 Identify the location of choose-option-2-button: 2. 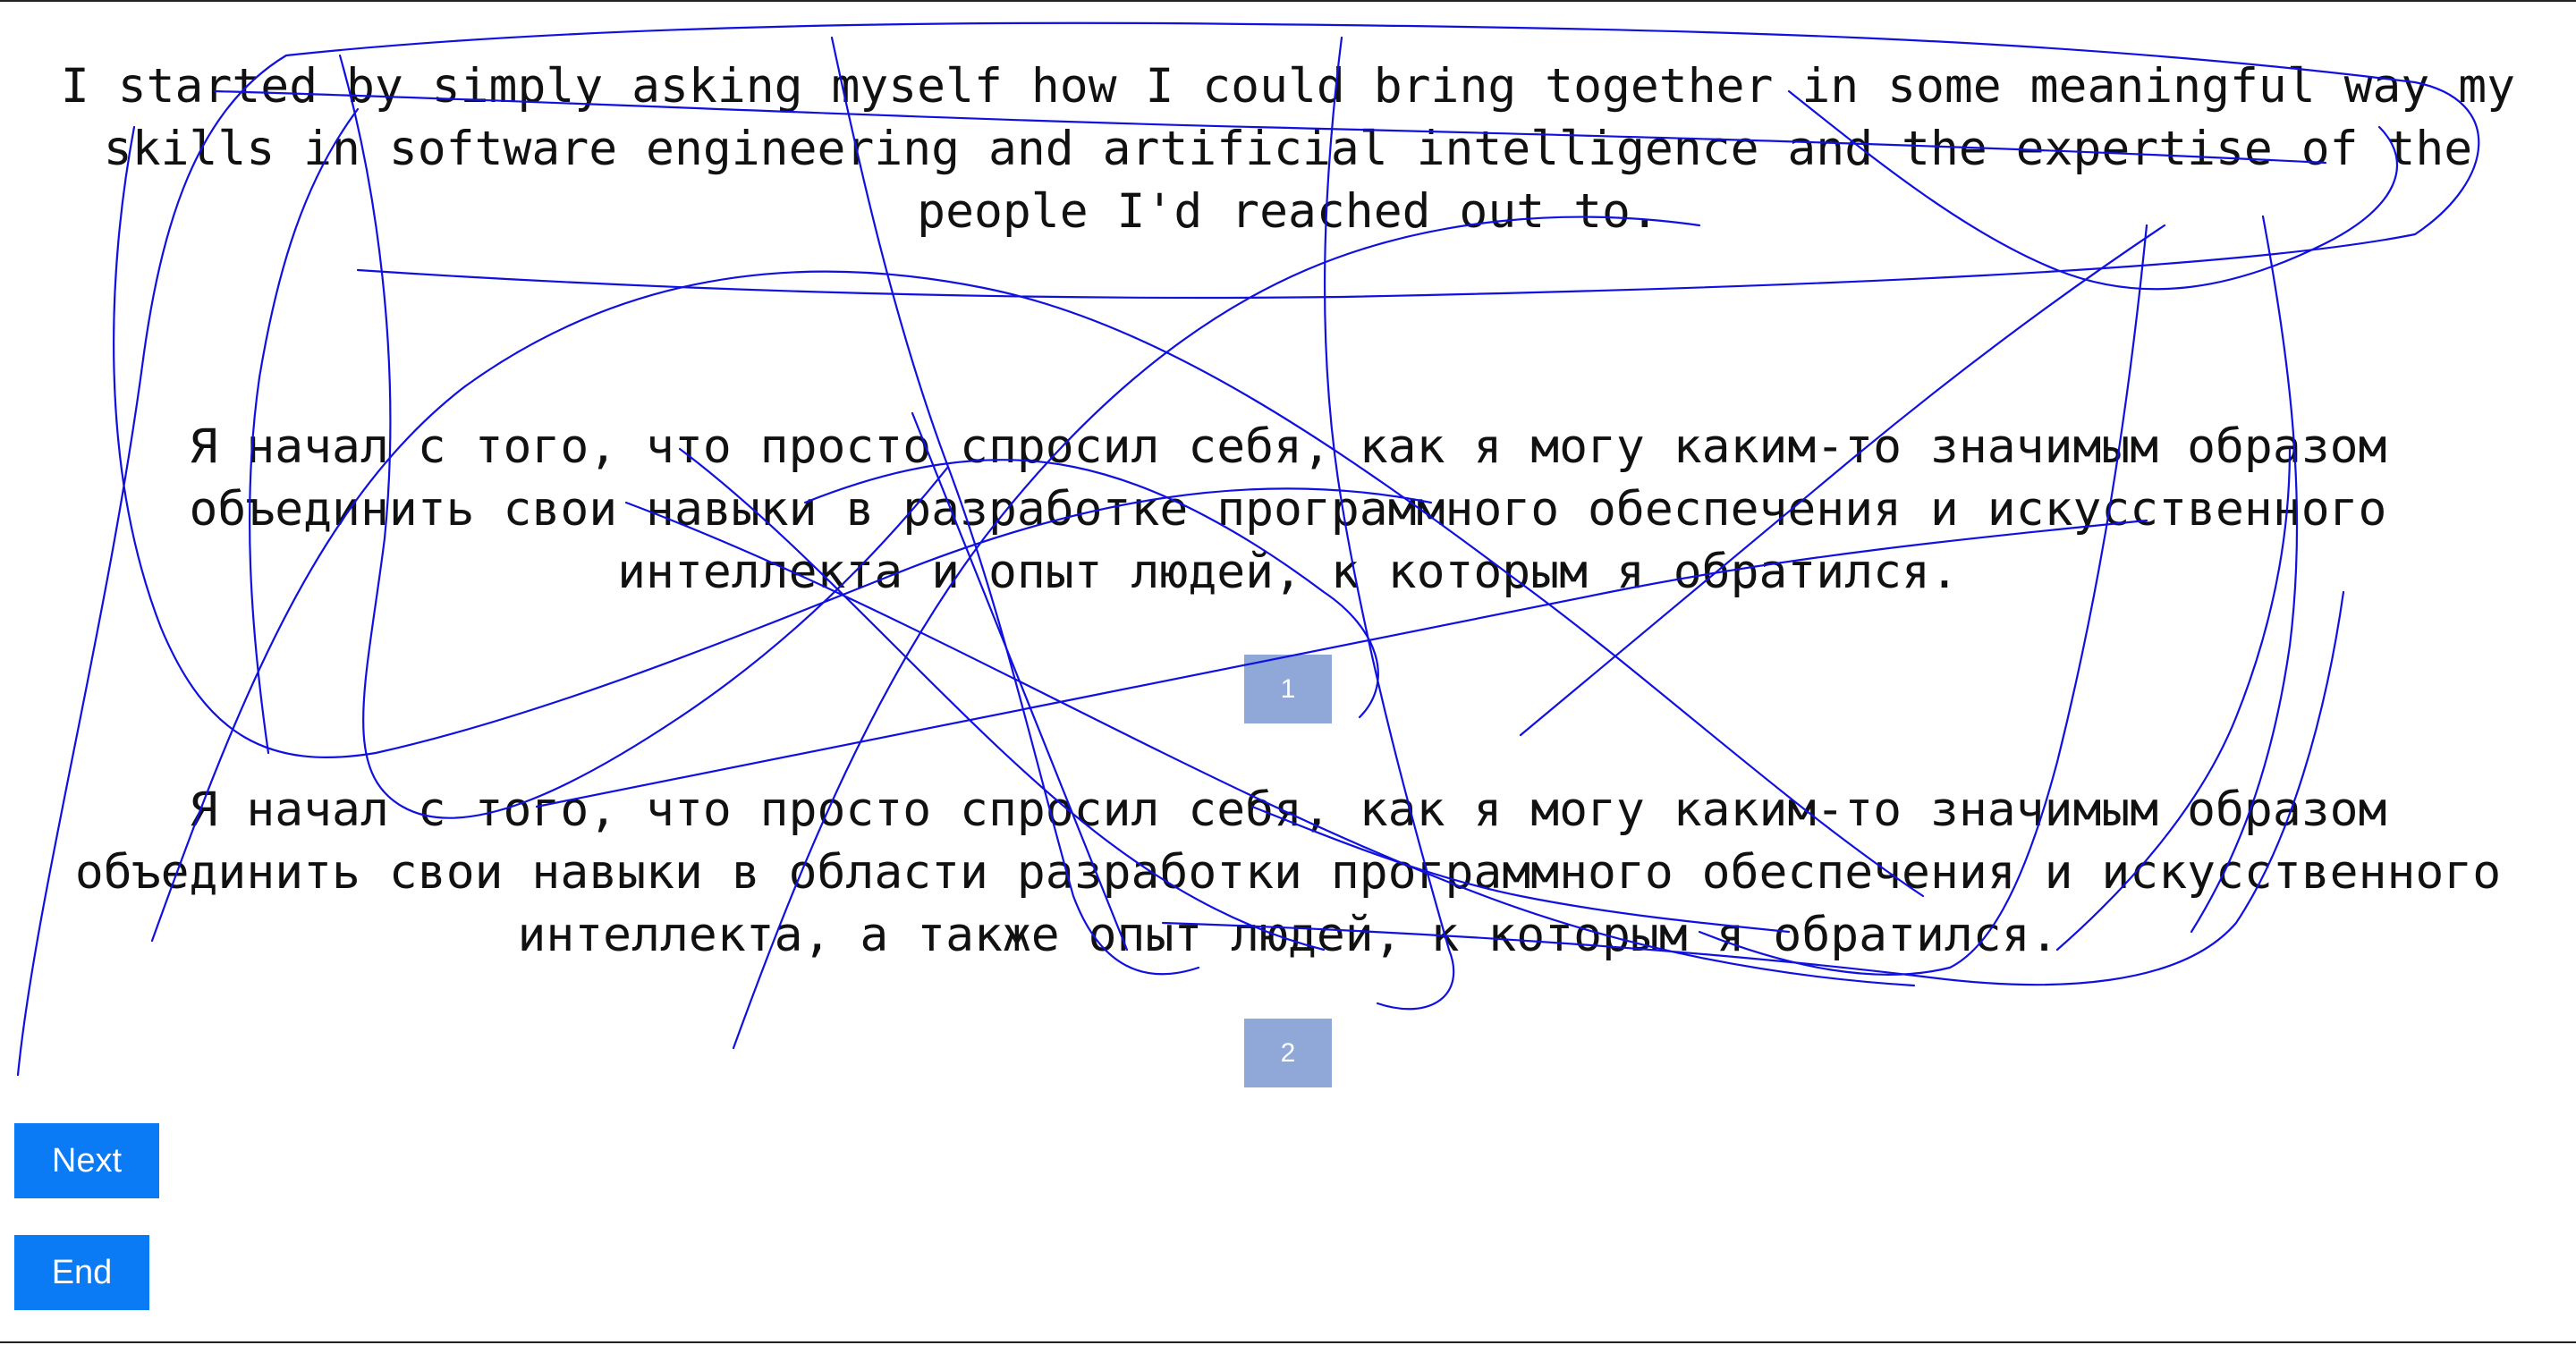
(1288, 1053).